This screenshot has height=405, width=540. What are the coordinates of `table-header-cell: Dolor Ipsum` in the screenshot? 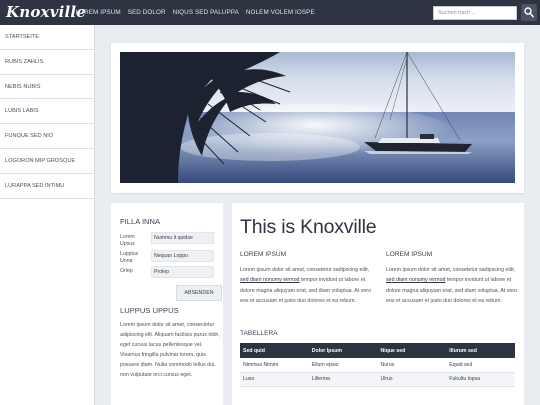 It's located at (343, 350).